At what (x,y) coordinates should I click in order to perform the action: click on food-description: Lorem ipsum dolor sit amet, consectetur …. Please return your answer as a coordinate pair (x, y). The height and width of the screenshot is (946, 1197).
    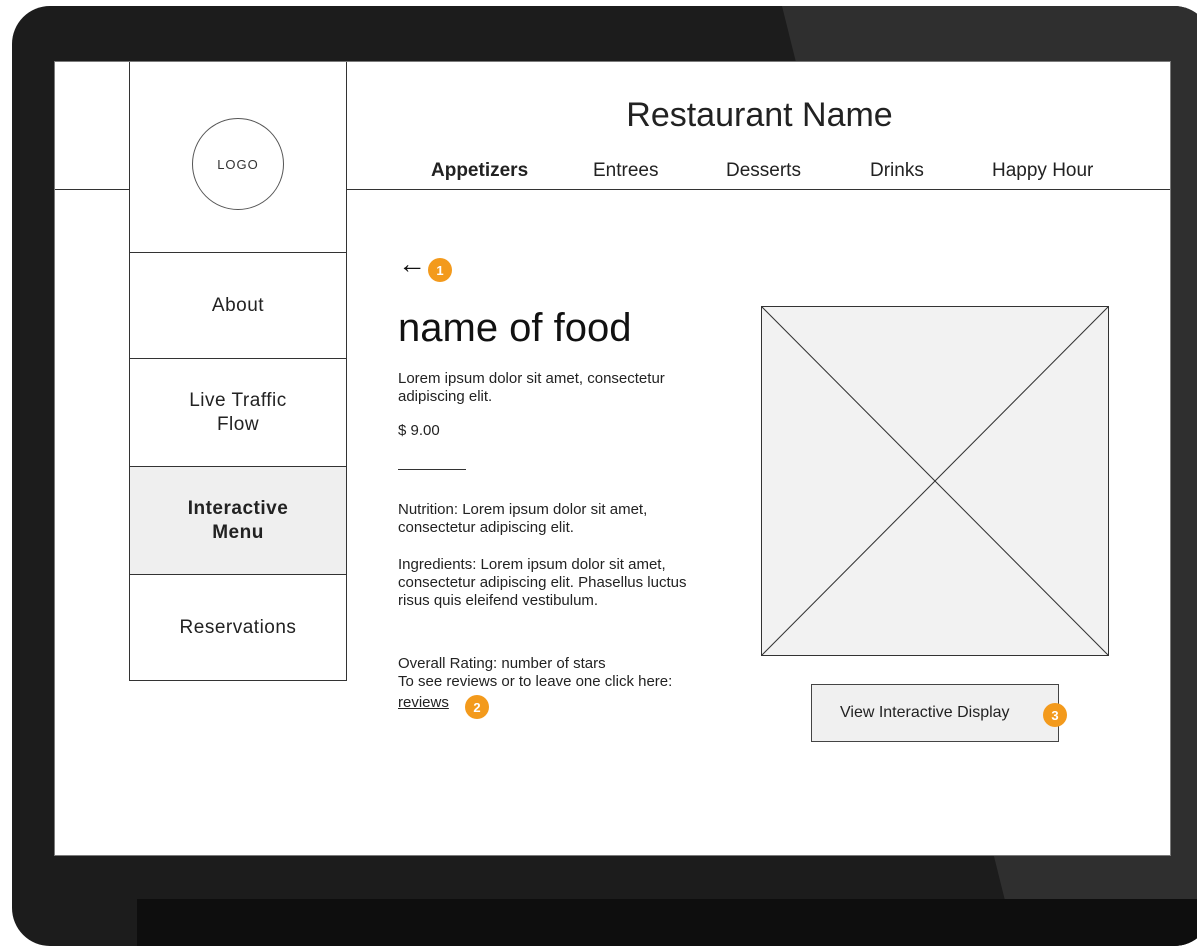
    Looking at the image, I should click on (531, 387).